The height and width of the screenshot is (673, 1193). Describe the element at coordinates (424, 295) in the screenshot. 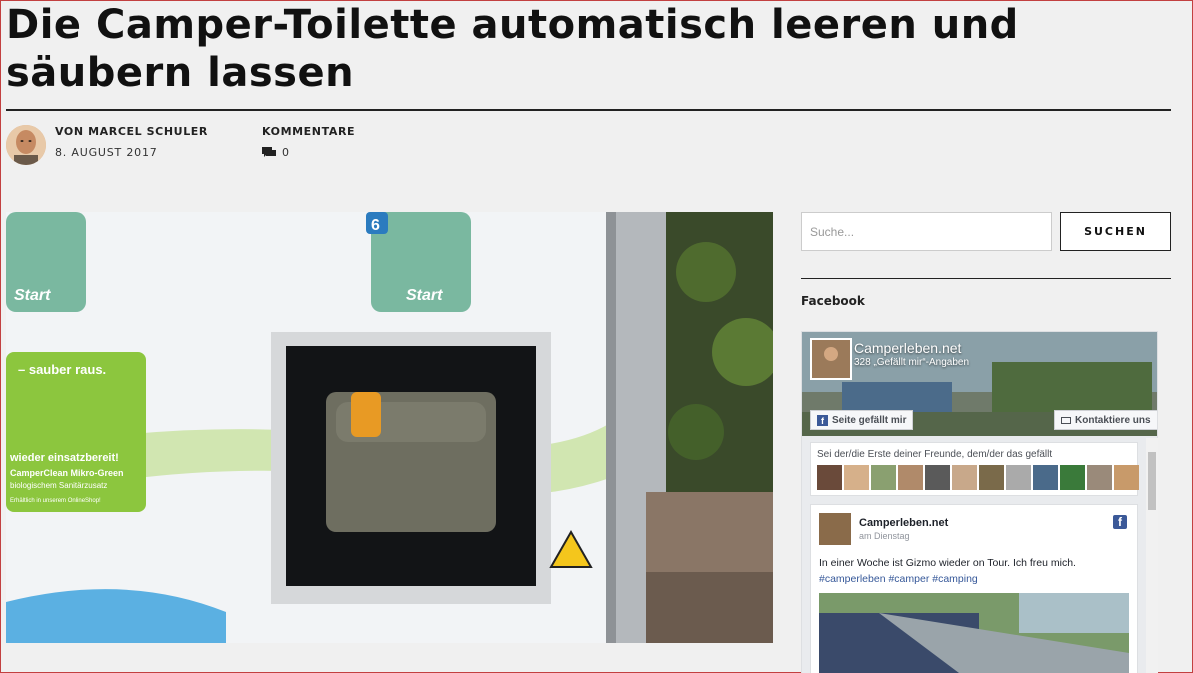

I see `hero-start-label-right: Start` at that location.